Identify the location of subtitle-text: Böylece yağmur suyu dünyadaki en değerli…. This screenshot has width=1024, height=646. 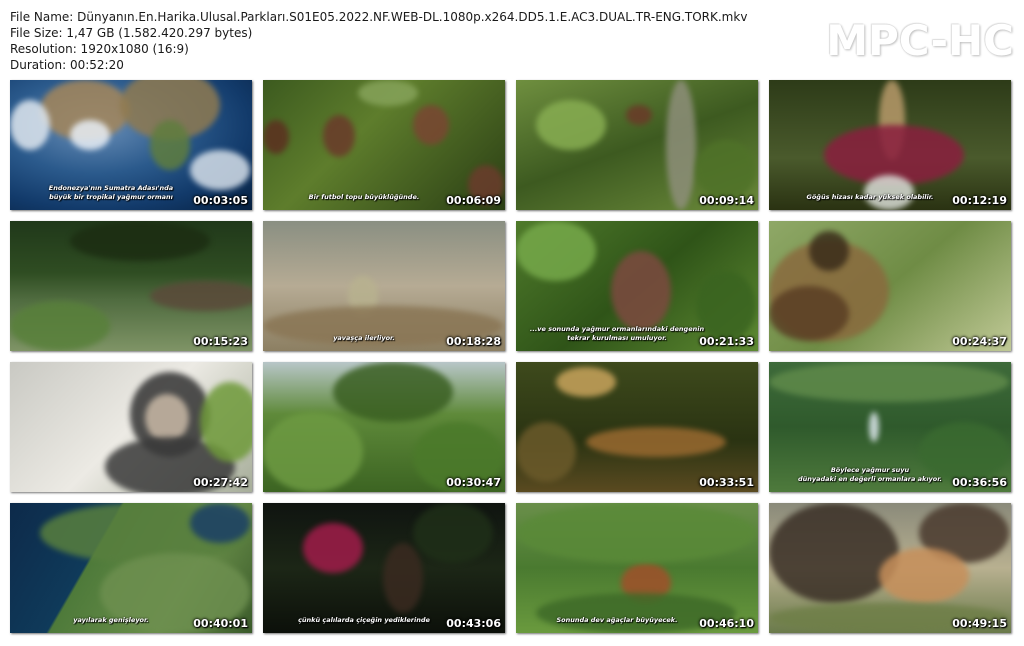
(870, 474).